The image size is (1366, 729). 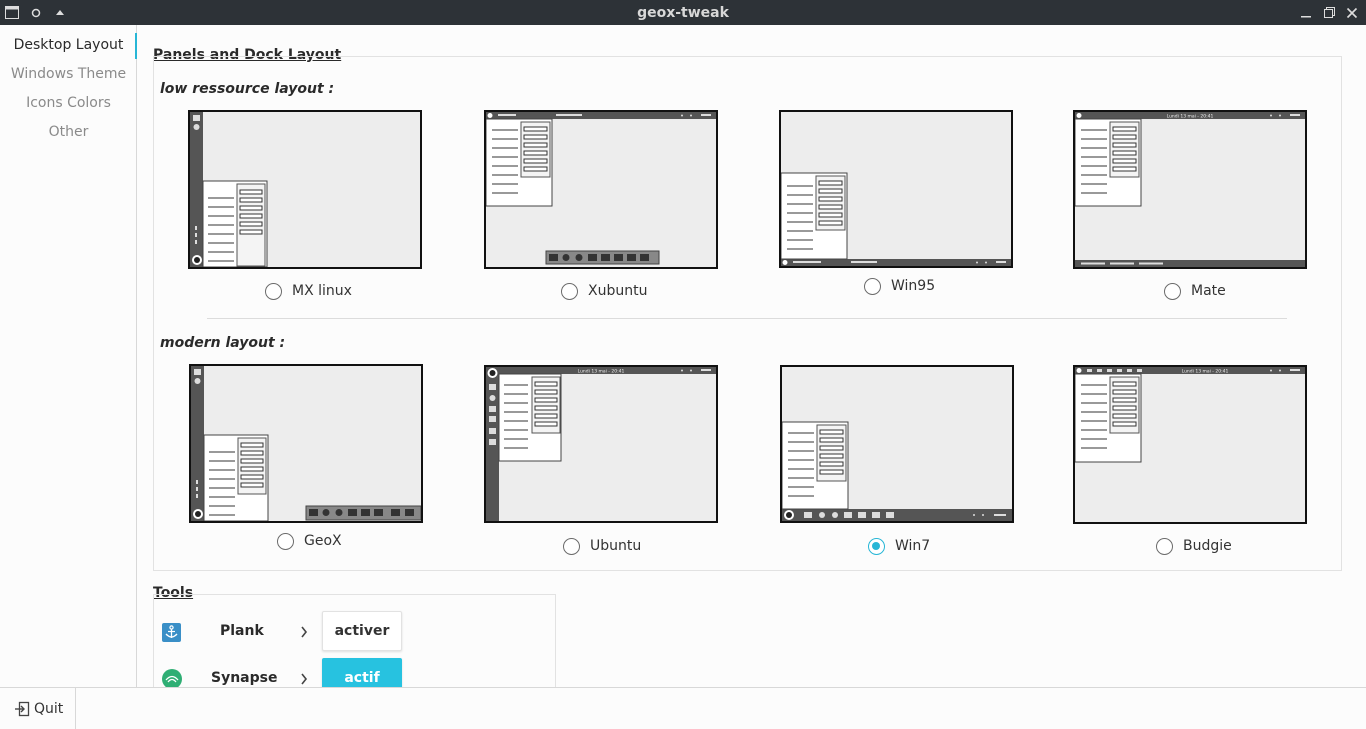 I want to click on win7-preview-icon, so click(x=897, y=471).